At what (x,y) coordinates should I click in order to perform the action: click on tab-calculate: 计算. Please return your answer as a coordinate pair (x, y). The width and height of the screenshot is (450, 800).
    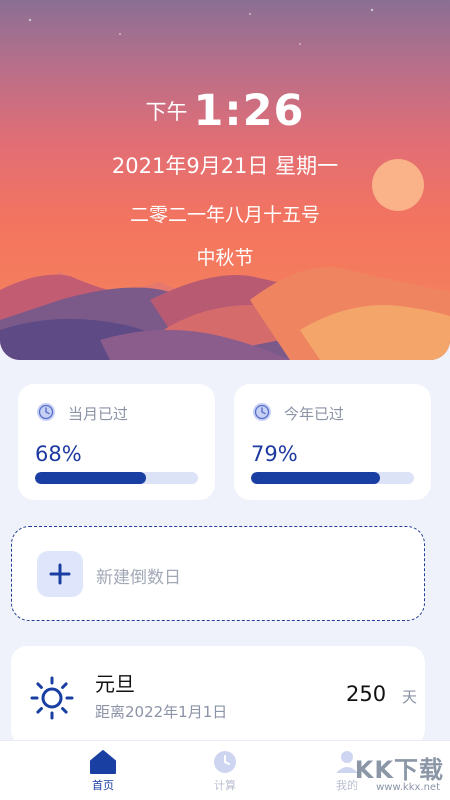
    Looking at the image, I should click on (225, 771).